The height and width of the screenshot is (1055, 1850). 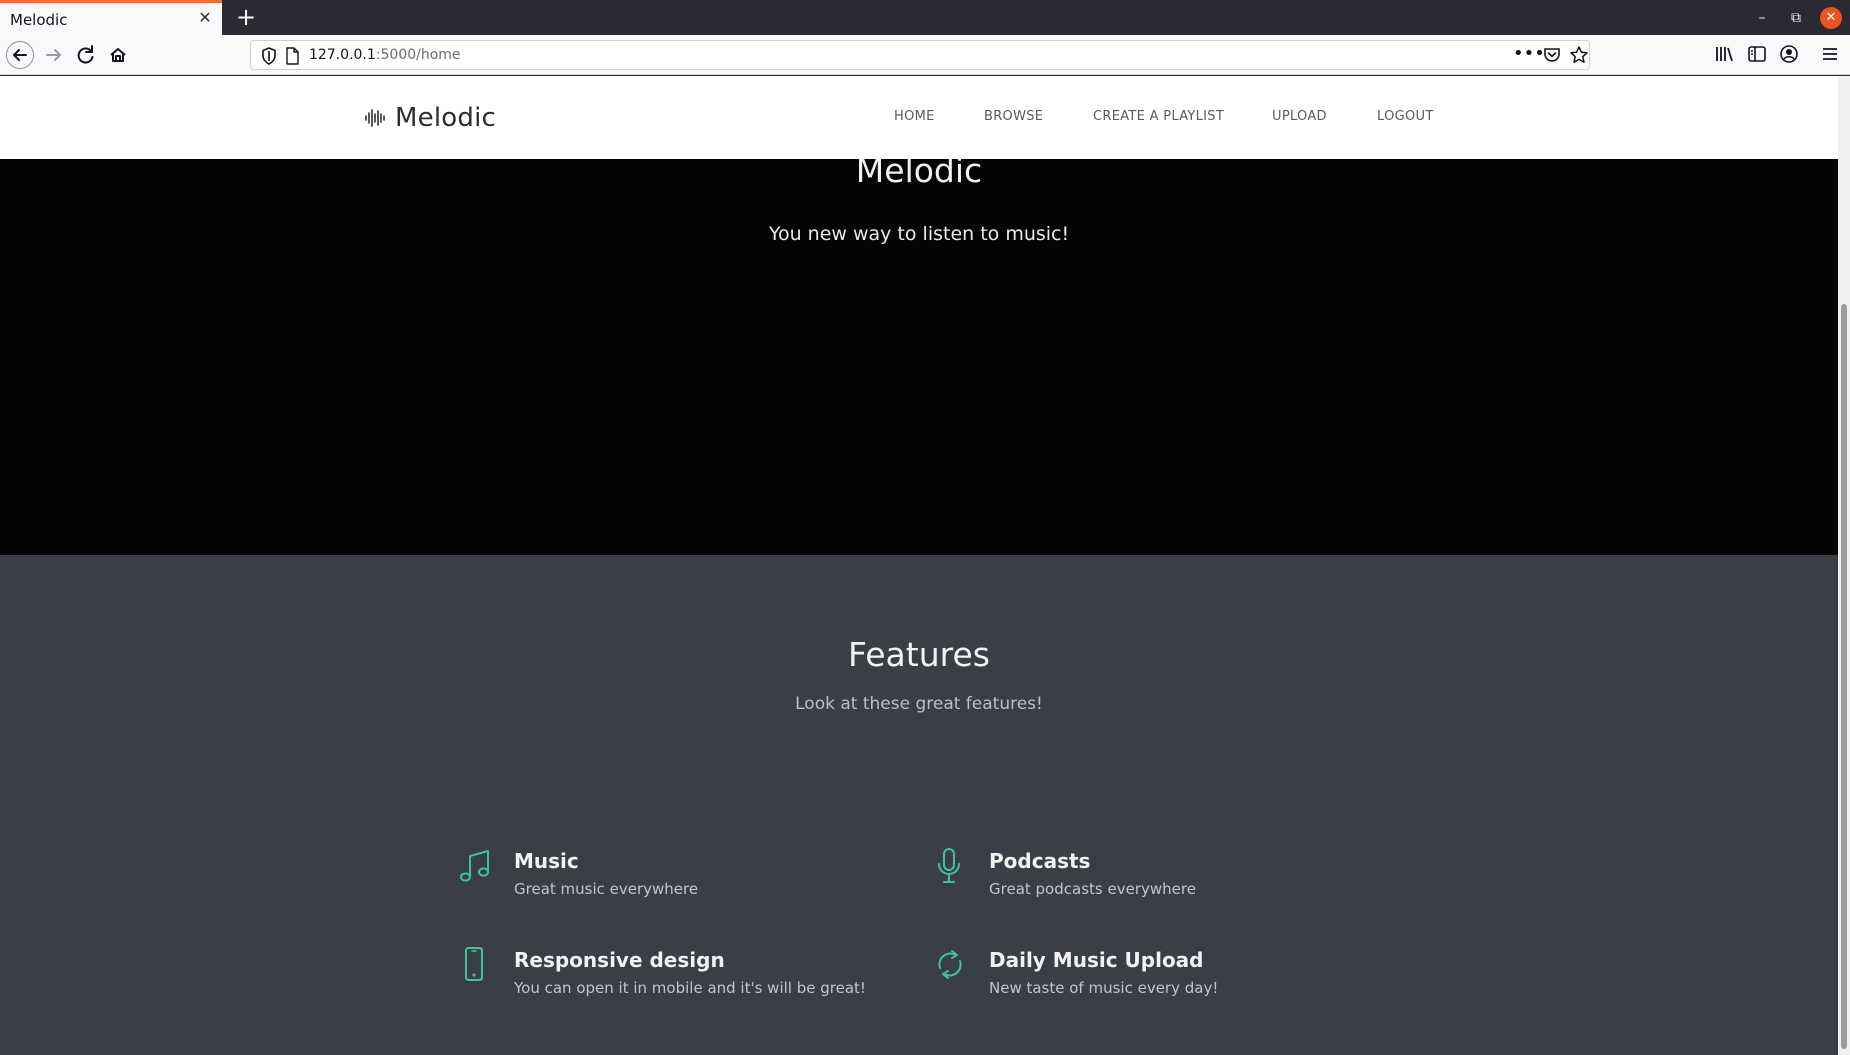 What do you see at coordinates (949, 865) in the screenshot?
I see `microphone-icon` at bounding box center [949, 865].